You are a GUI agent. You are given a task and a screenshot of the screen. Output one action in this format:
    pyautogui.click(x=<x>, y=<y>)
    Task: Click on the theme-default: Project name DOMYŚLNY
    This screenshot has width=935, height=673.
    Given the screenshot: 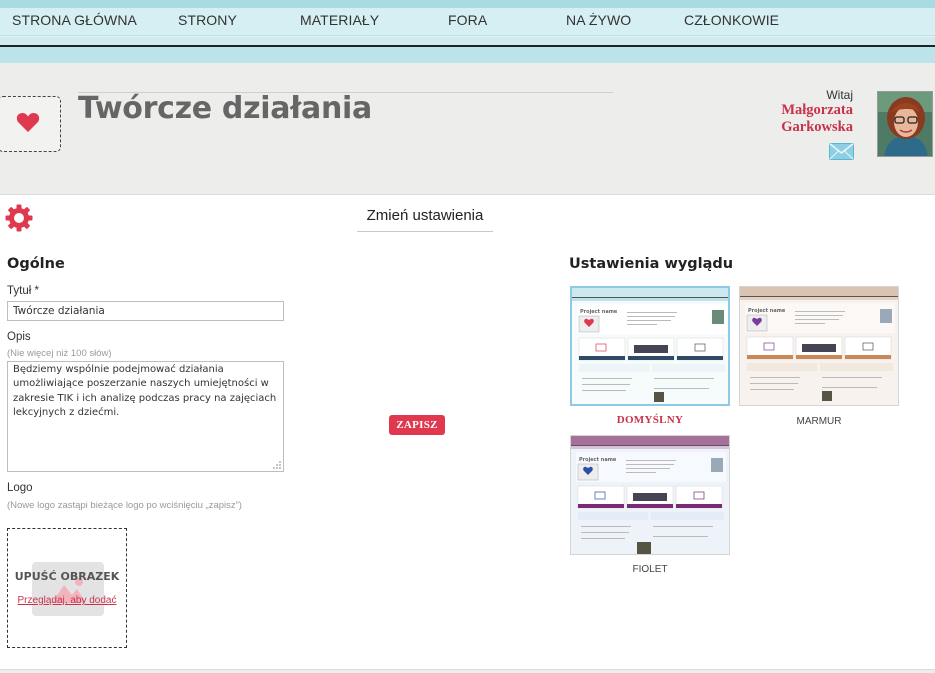 What is the action you would take?
    pyautogui.click(x=650, y=356)
    